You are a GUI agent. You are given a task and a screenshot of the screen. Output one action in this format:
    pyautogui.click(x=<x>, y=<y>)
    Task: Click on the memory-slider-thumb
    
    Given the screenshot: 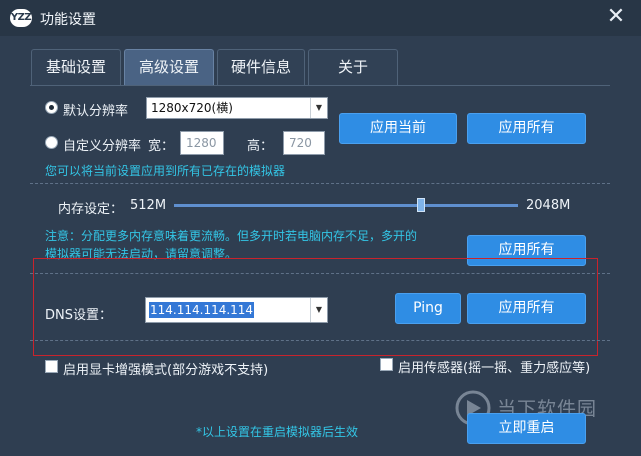 What is the action you would take?
    pyautogui.click(x=421, y=205)
    